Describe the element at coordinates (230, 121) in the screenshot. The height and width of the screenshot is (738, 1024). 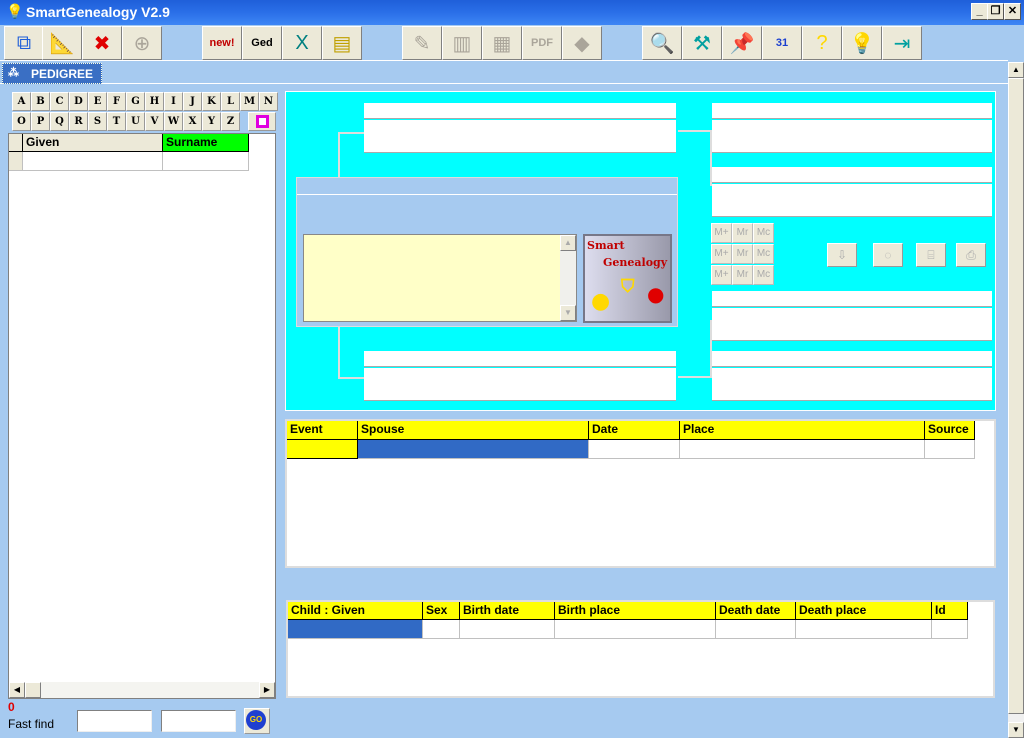
I see `letter-z-button: Z` at that location.